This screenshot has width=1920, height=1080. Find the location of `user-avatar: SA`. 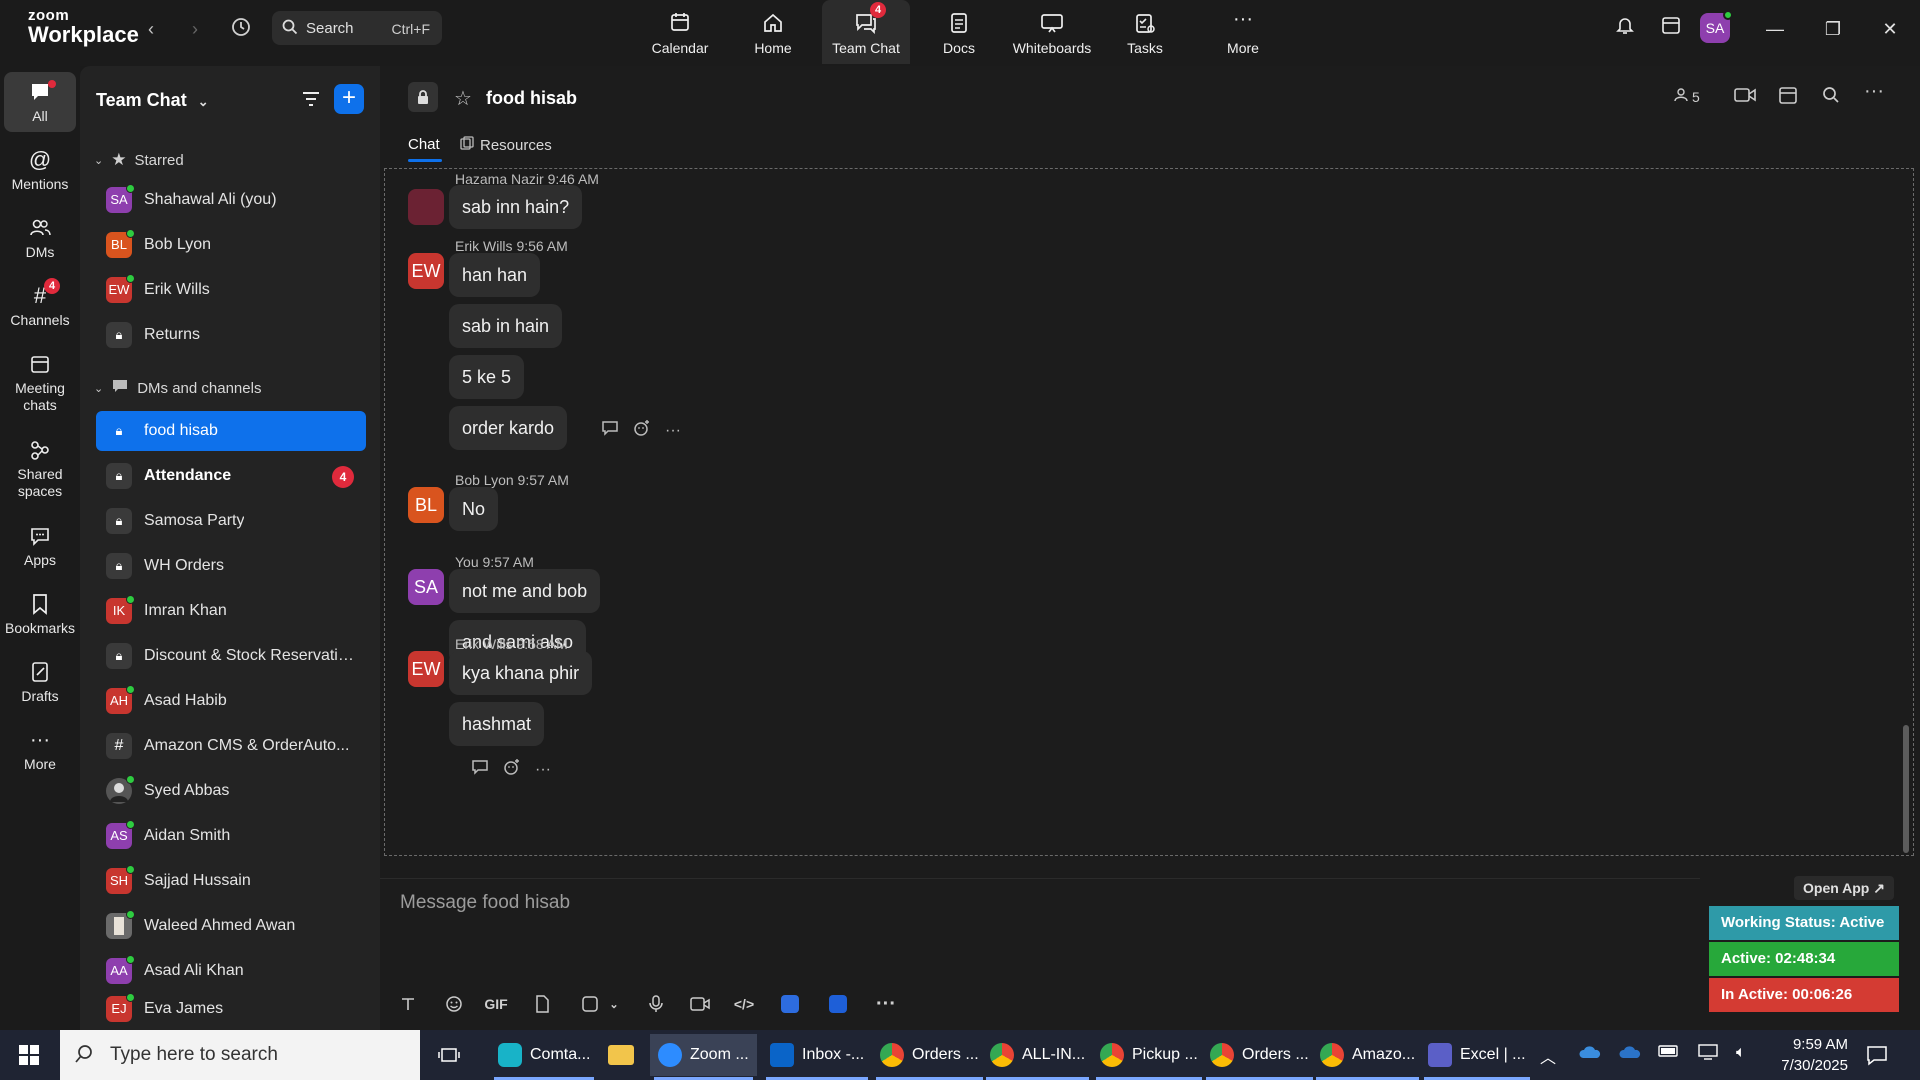

user-avatar: SA is located at coordinates (1716, 26).